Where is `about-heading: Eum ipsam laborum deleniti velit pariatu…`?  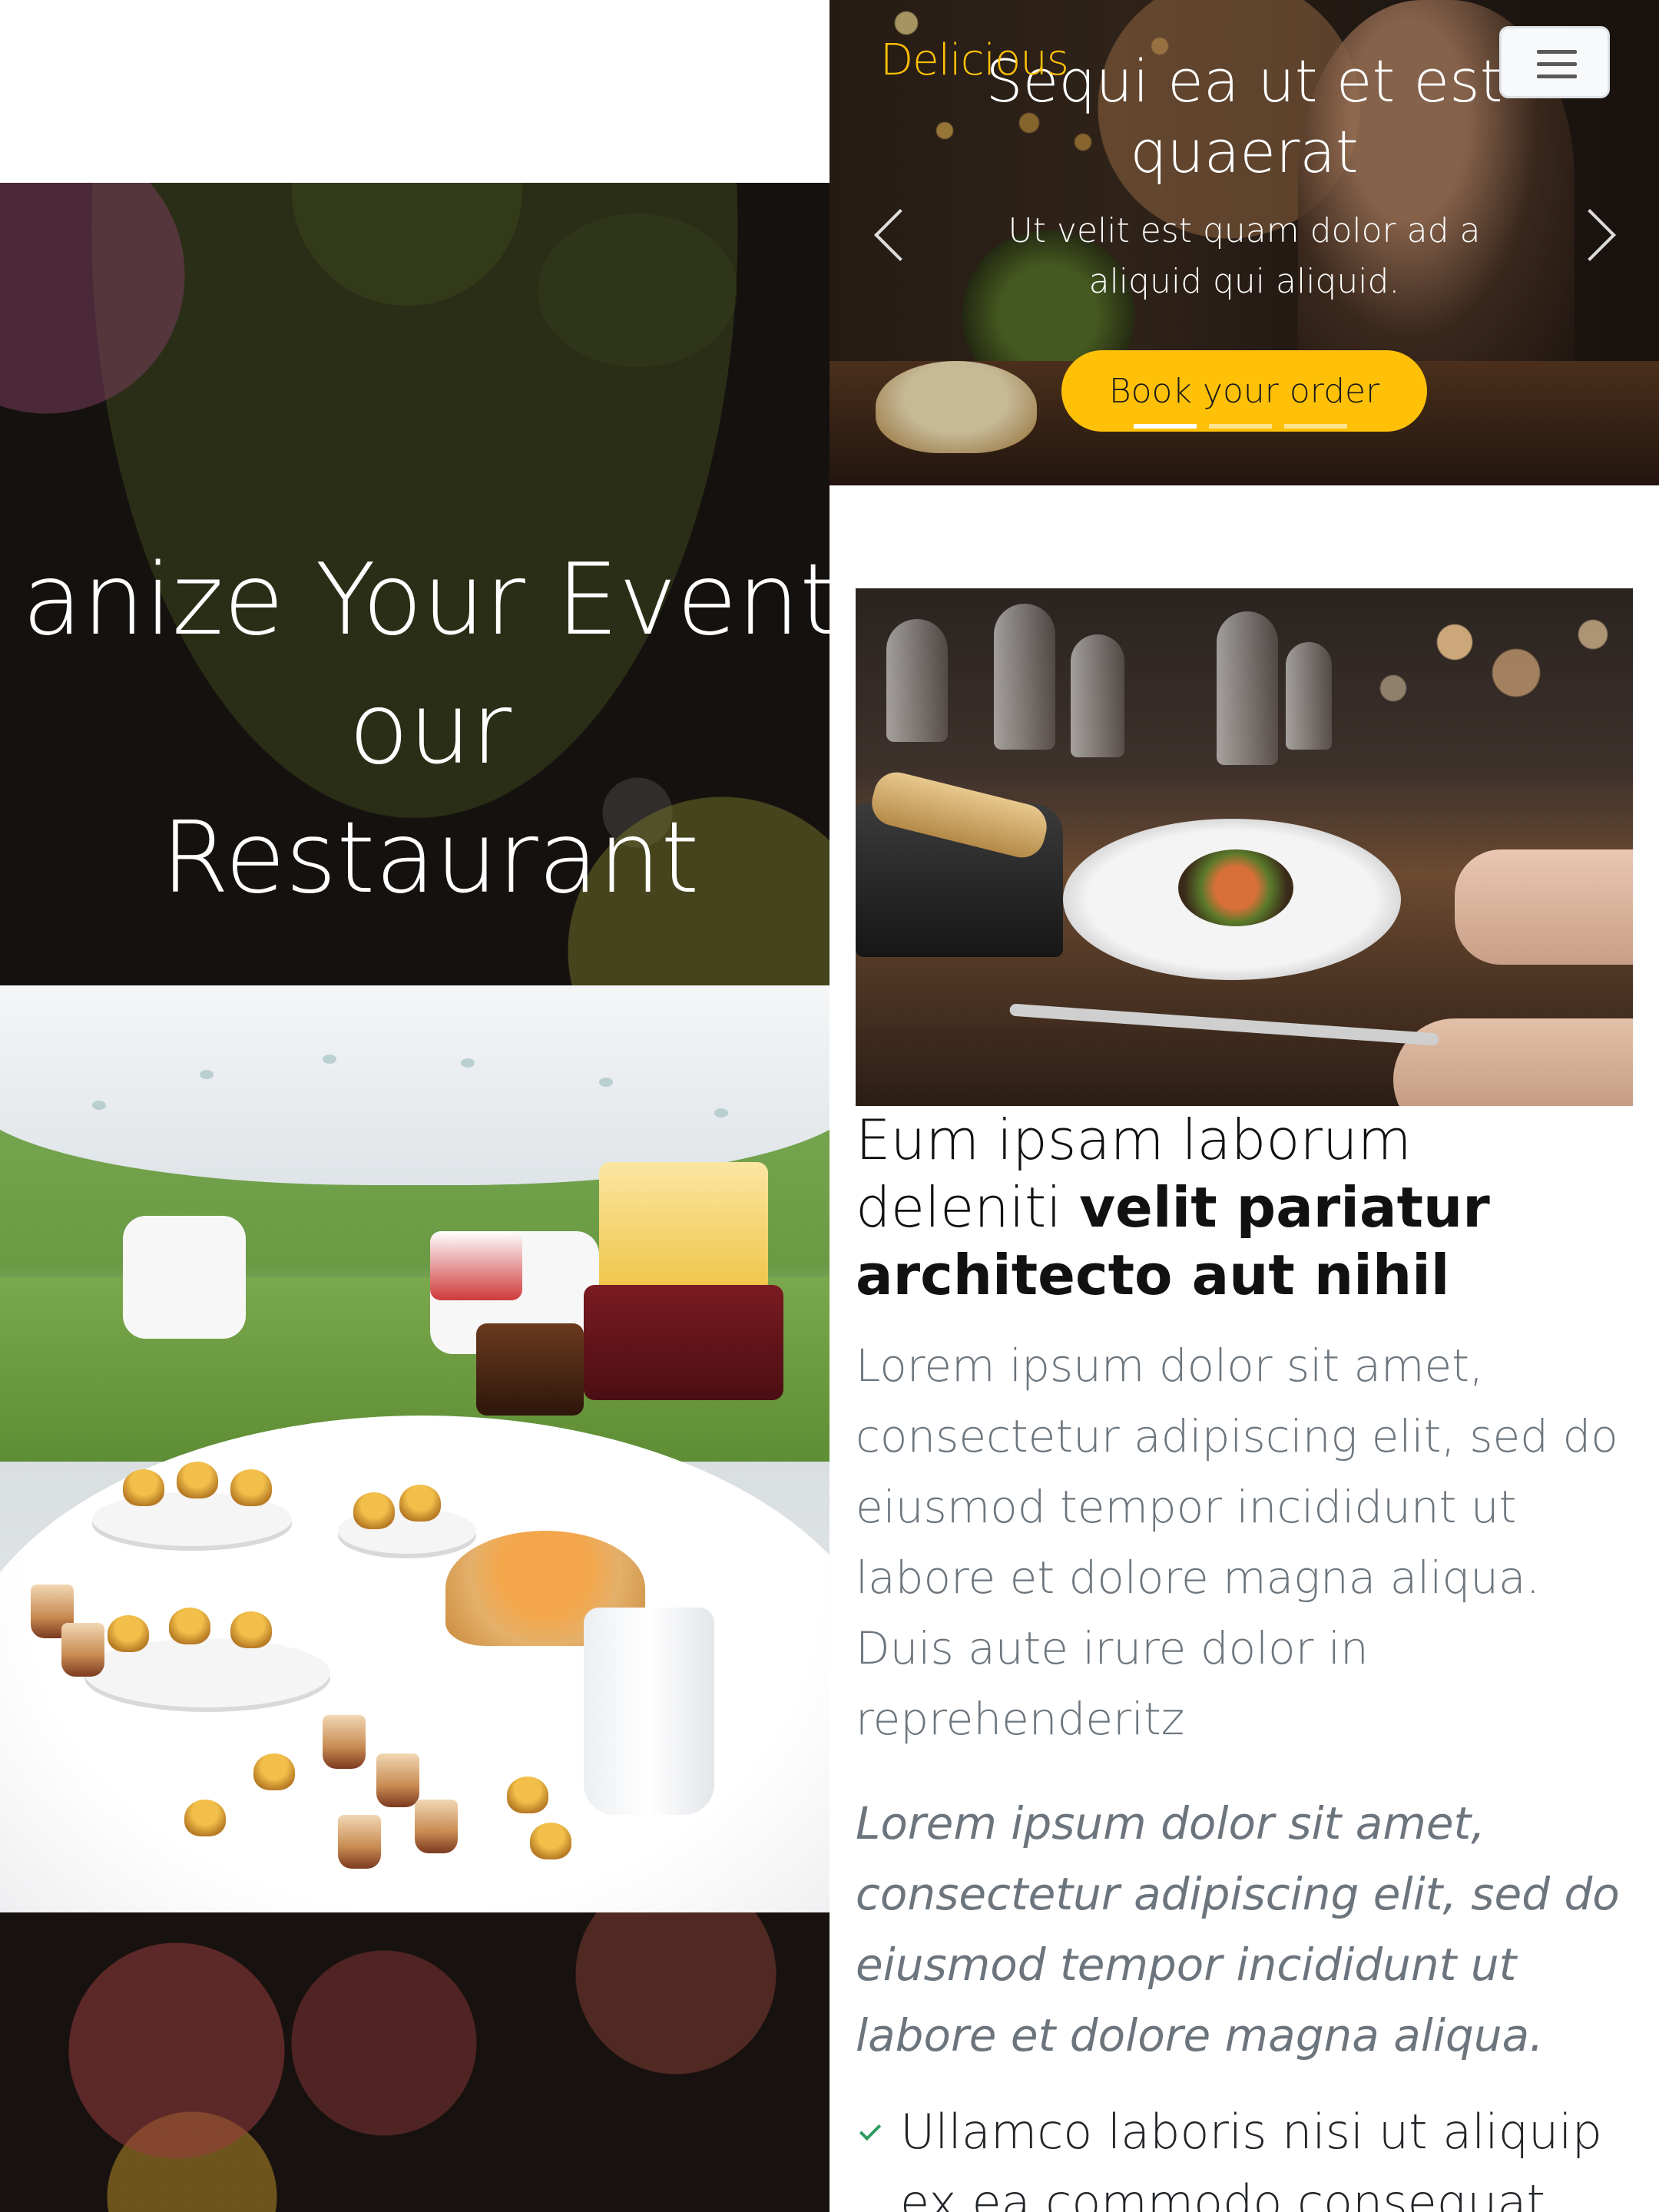
about-heading: Eum ipsam laborum deleniti velit pariatu… is located at coordinates (1245, 1207).